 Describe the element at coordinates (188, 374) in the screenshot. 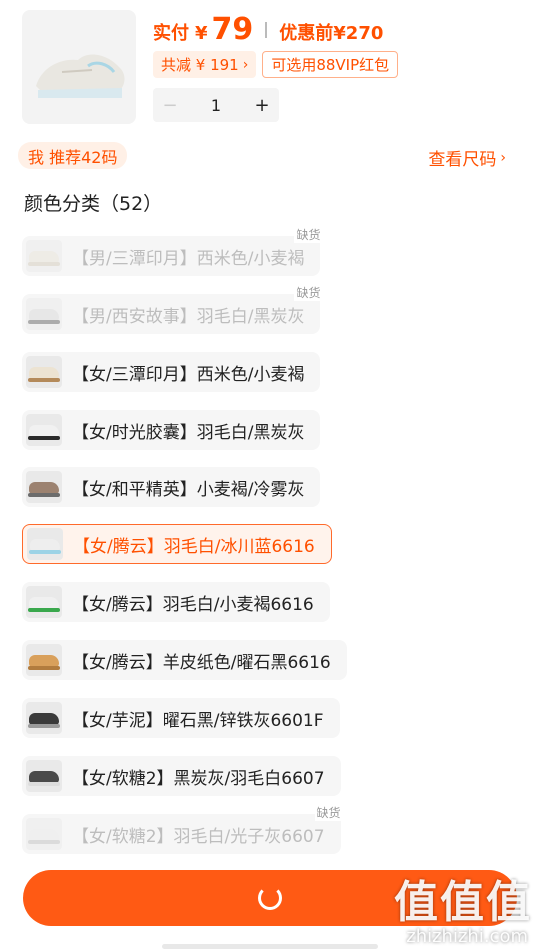

I see `color-option-label: 【女/三潭印月】西米色/小麦褐` at that location.